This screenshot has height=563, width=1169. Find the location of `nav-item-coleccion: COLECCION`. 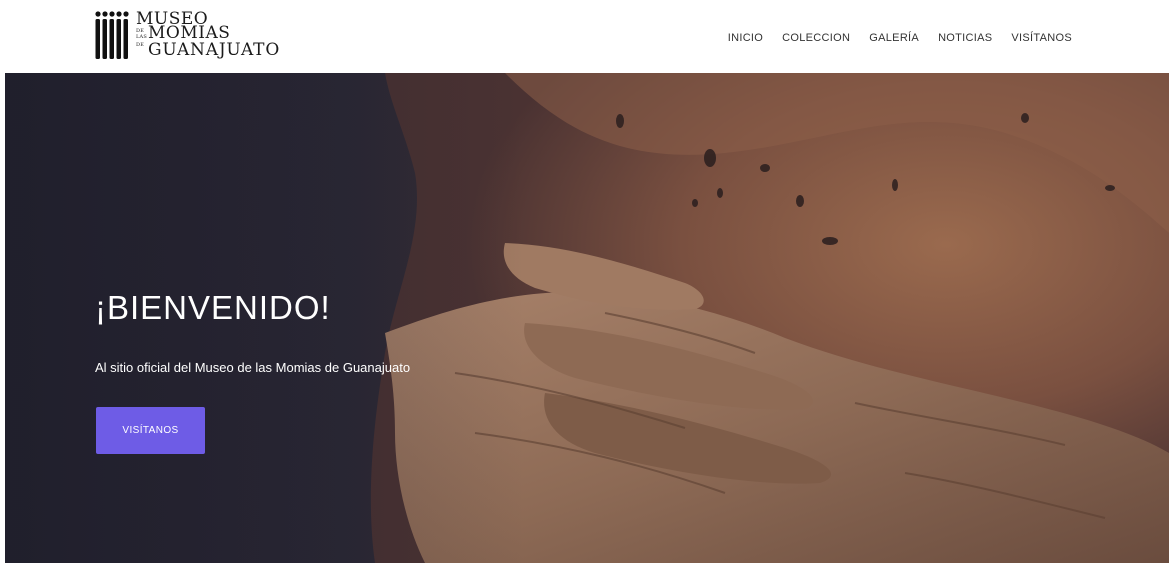

nav-item-coleccion: COLECCION is located at coordinates (816, 38).